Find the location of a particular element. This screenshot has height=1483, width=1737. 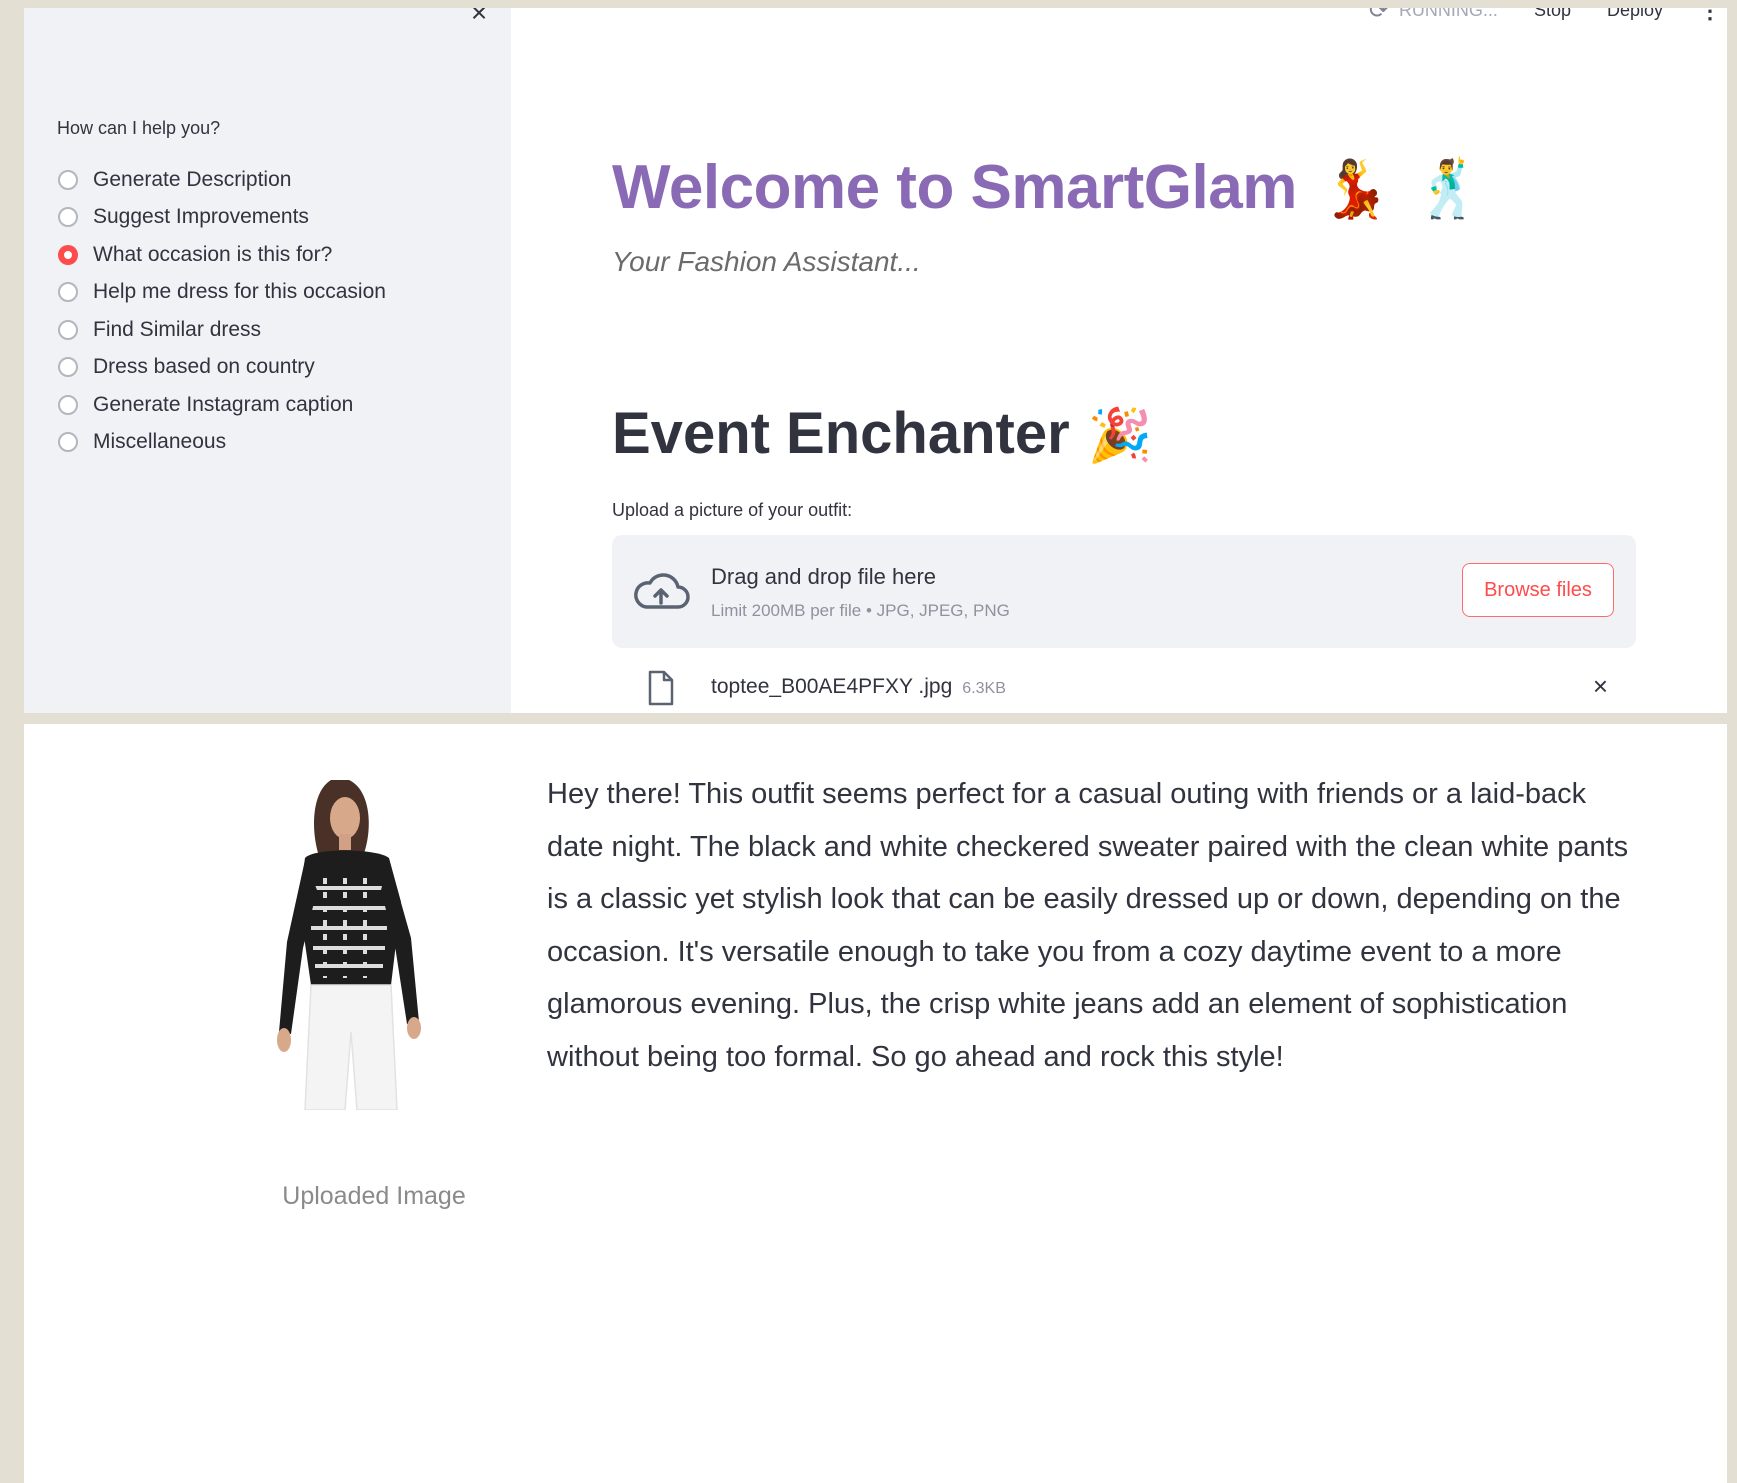

radio-option-find-similar: Find Similar dress is located at coordinates (222, 330).